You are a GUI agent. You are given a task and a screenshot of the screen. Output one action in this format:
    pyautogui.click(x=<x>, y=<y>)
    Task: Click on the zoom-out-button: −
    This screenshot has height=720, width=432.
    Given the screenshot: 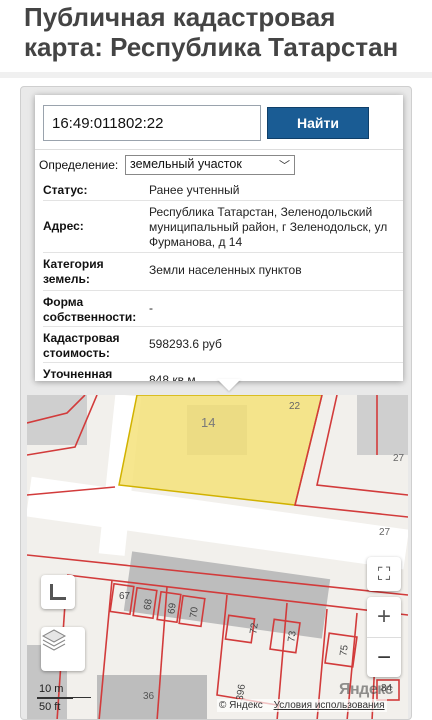 What is the action you would take?
    pyautogui.click(x=384, y=657)
    